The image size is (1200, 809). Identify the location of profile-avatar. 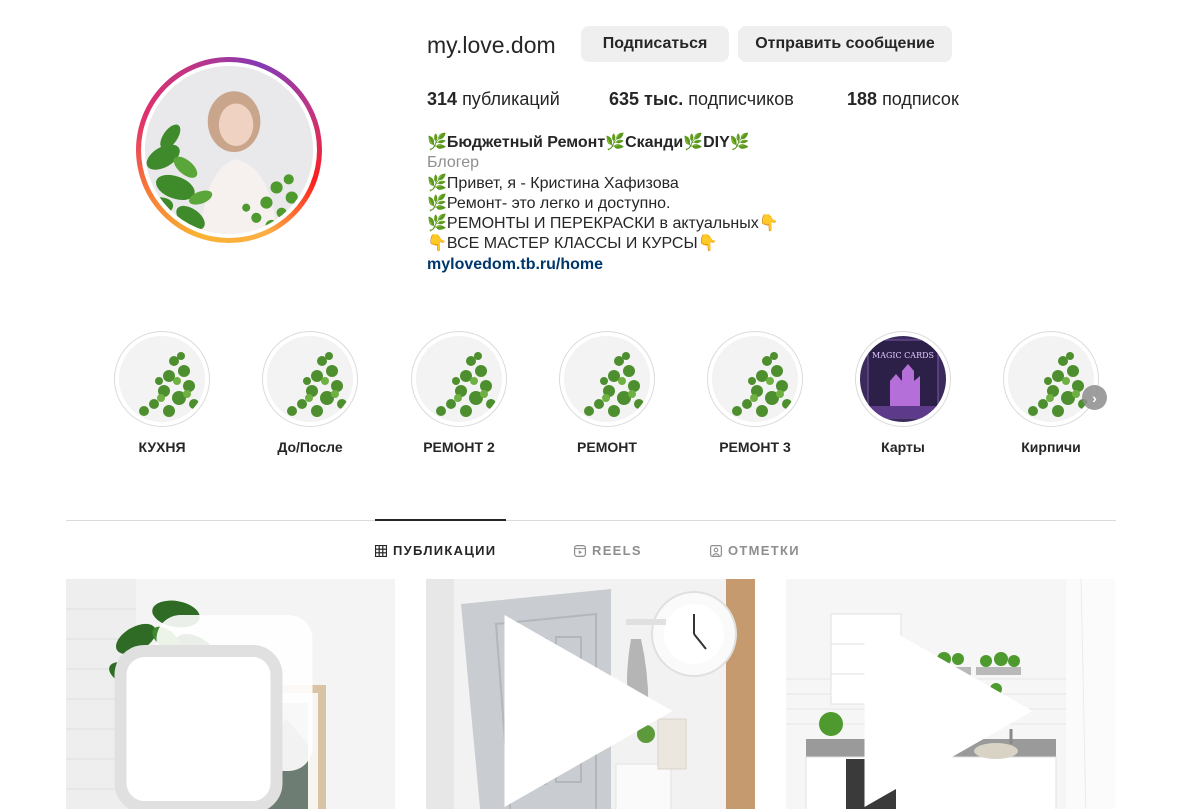
(229, 150).